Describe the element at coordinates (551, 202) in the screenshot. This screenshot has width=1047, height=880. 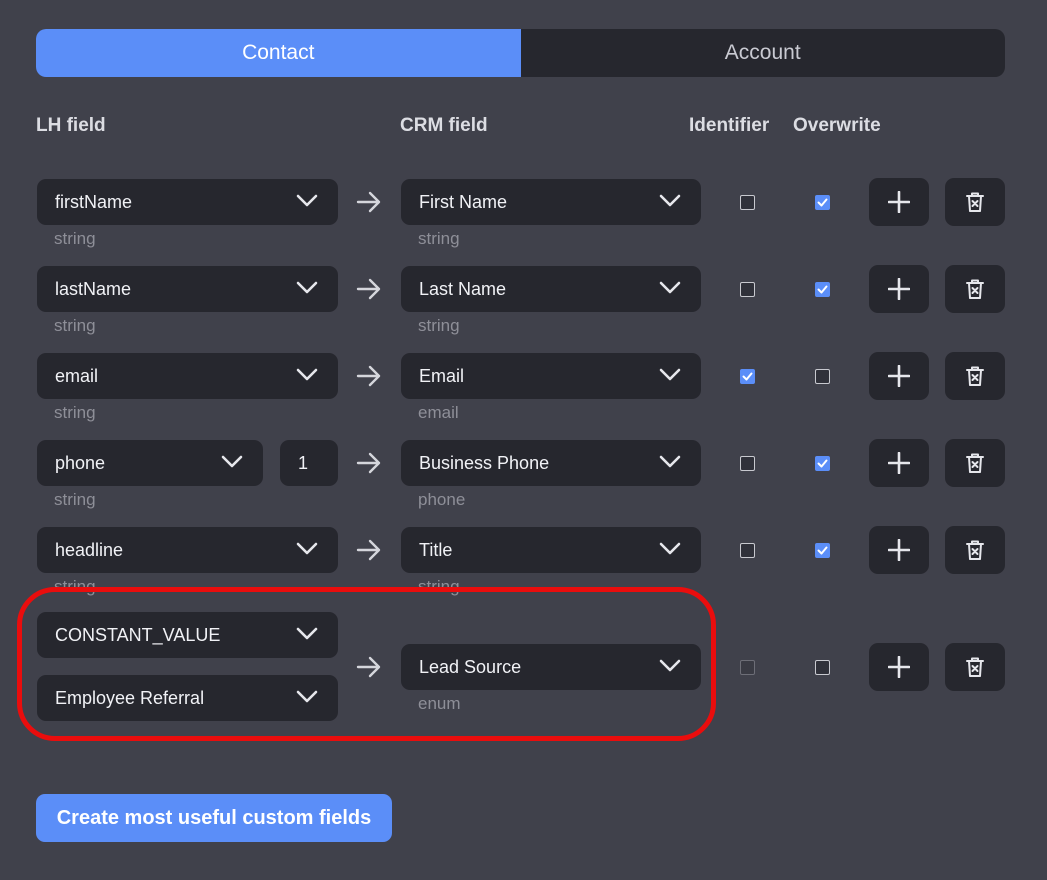
I see `crm-field-select: First Name` at that location.